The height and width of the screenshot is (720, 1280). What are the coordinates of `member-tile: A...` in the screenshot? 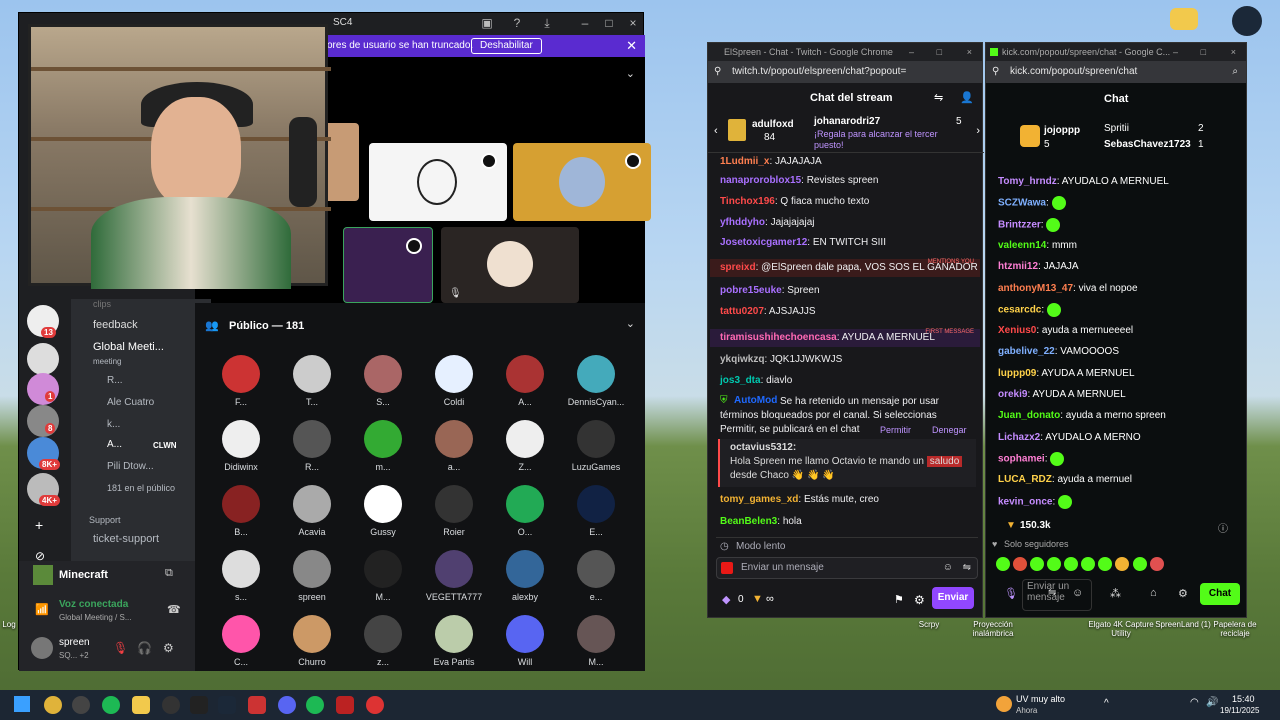 It's located at (525, 381).